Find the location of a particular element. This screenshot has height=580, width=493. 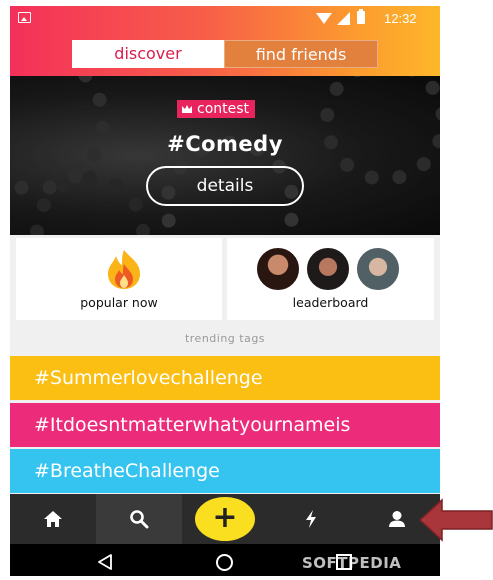

trending-tags-heading: trending tags is located at coordinates (225, 338).